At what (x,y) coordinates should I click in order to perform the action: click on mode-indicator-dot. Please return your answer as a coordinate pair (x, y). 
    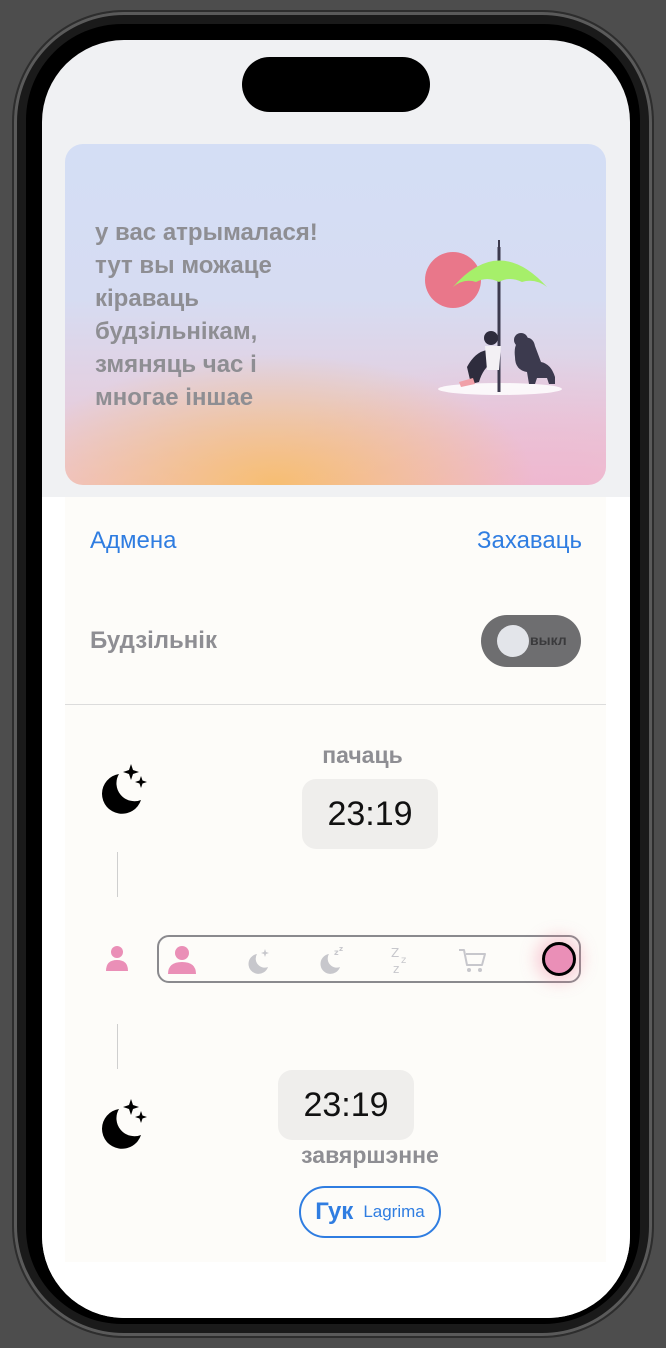
    Looking at the image, I should click on (559, 959).